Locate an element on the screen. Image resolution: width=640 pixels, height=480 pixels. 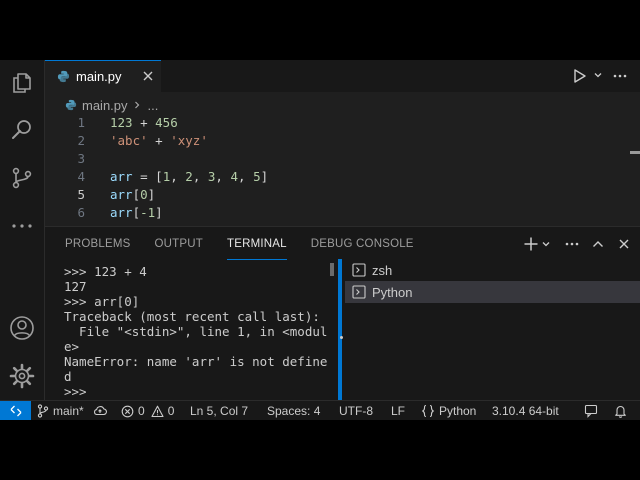
code-token: 456 is located at coordinates (166, 122).